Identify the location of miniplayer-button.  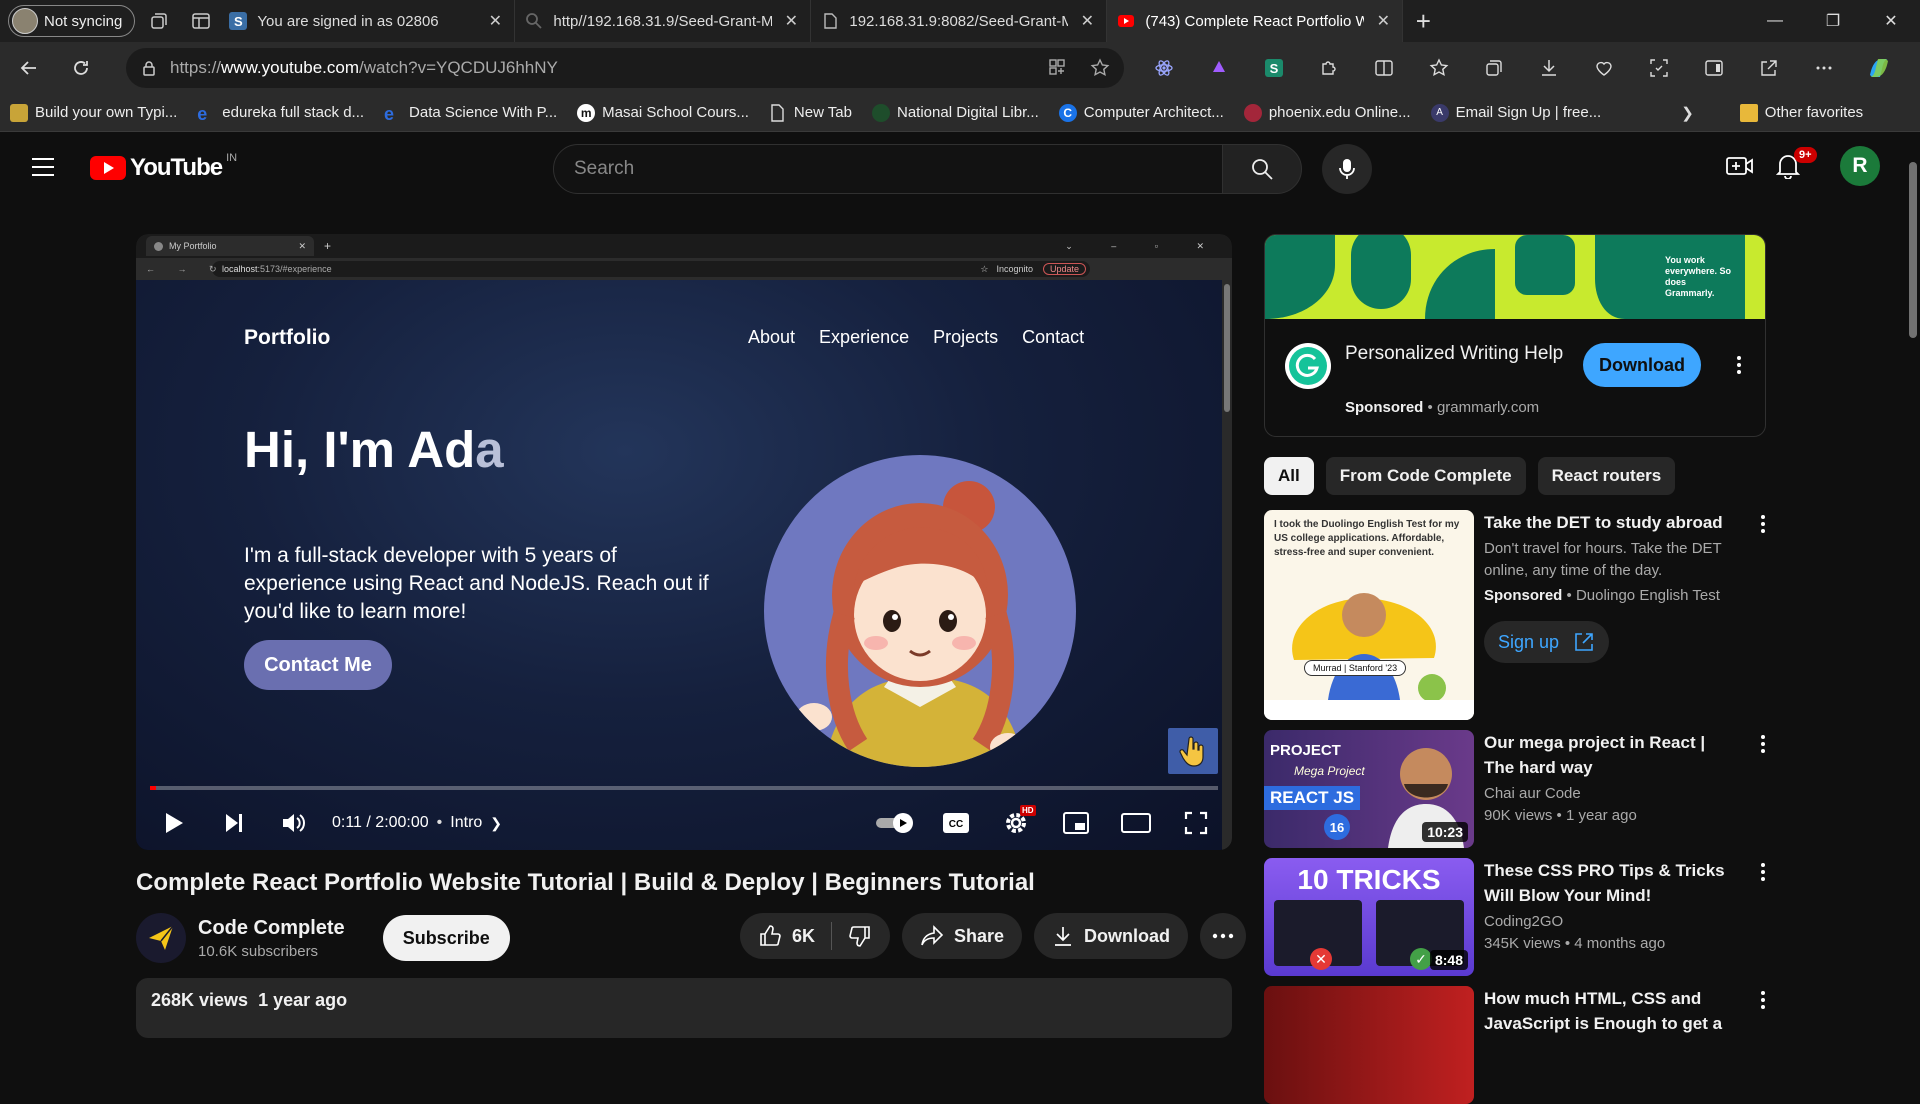
(1076, 823).